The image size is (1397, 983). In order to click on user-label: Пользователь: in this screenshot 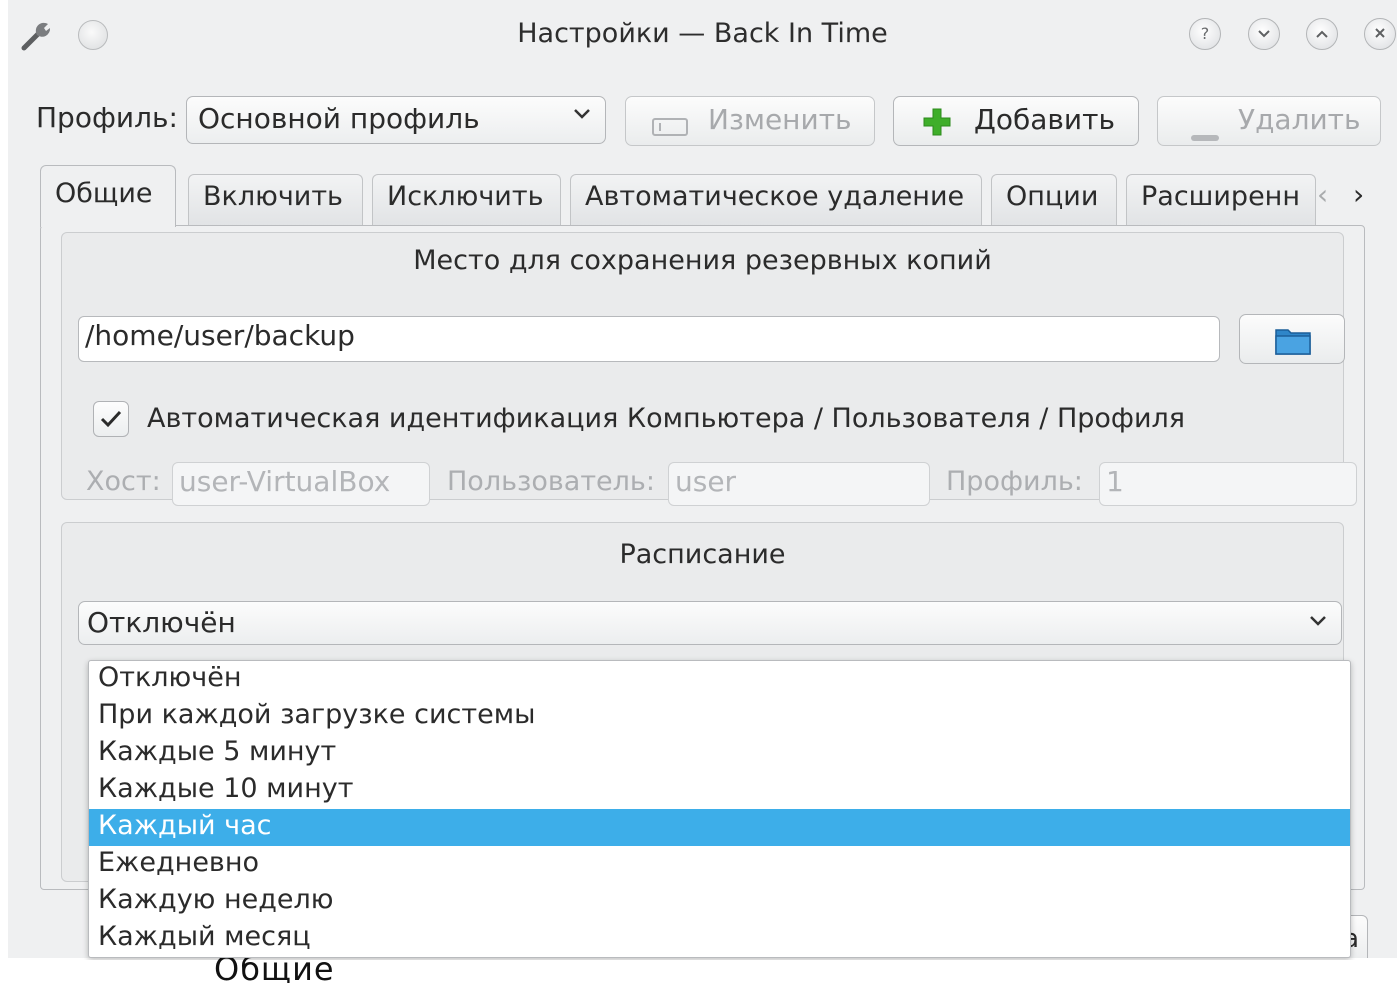, I will do `click(551, 481)`.